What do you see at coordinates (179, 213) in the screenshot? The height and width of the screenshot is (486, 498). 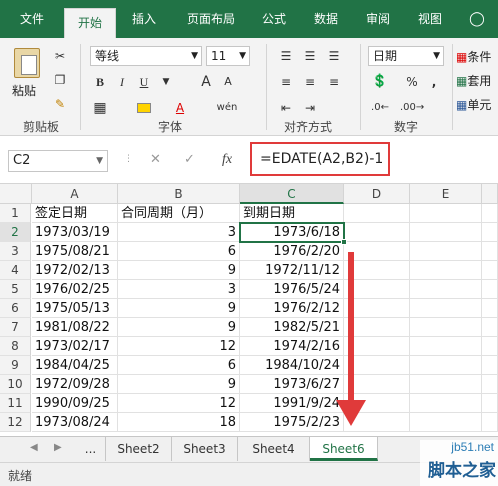 I see `cell-b1: 合同周期（月）` at bounding box center [179, 213].